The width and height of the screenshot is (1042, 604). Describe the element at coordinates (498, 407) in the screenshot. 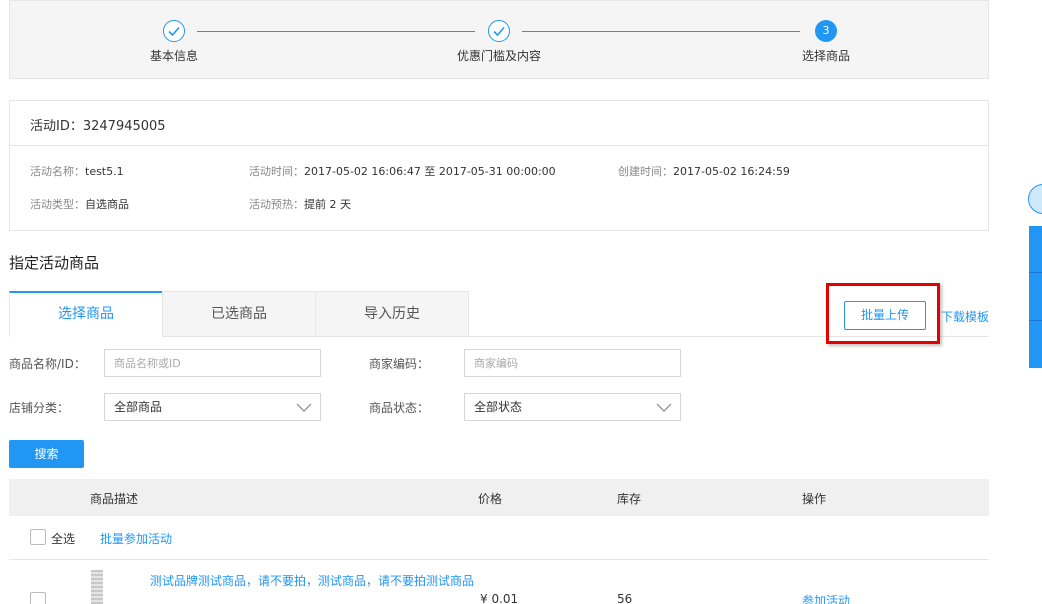

I see `product-status-value: 全部状态` at that location.